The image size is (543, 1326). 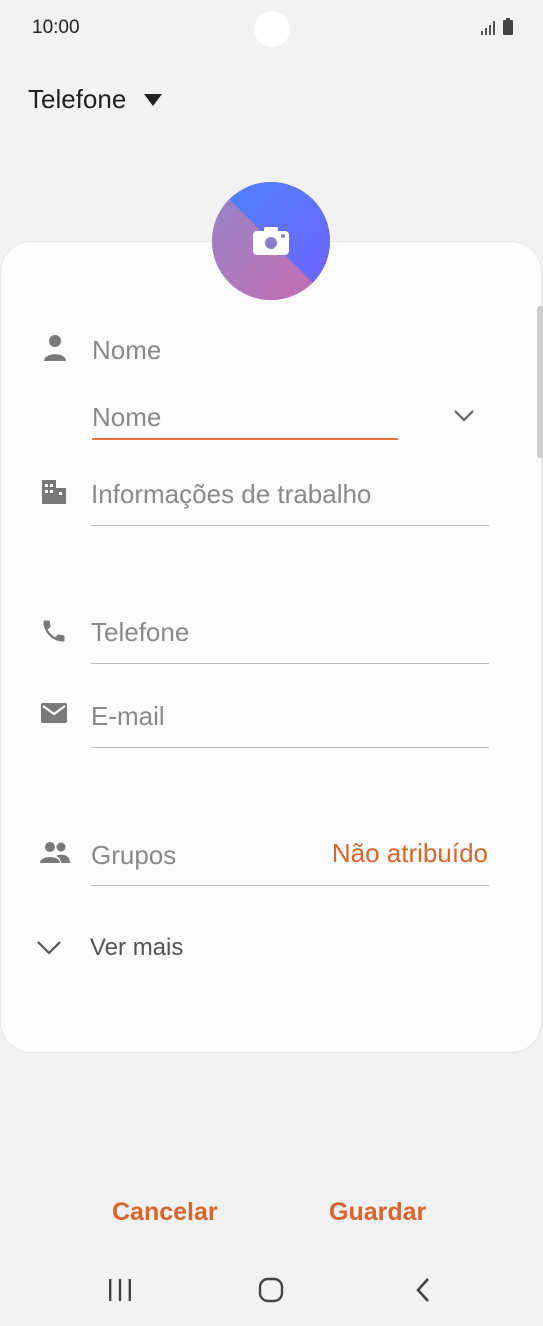 I want to click on person-icon, so click(x=55, y=348).